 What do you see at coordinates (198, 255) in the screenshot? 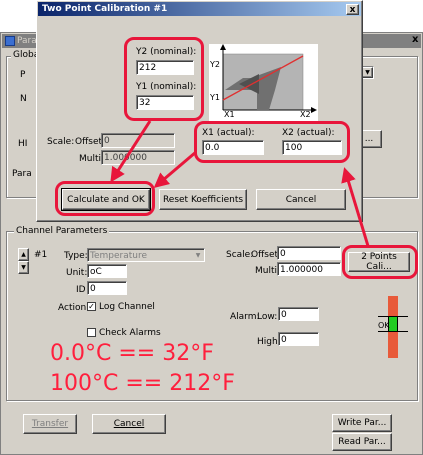
I see `type-select-arrow: ▼` at bounding box center [198, 255].